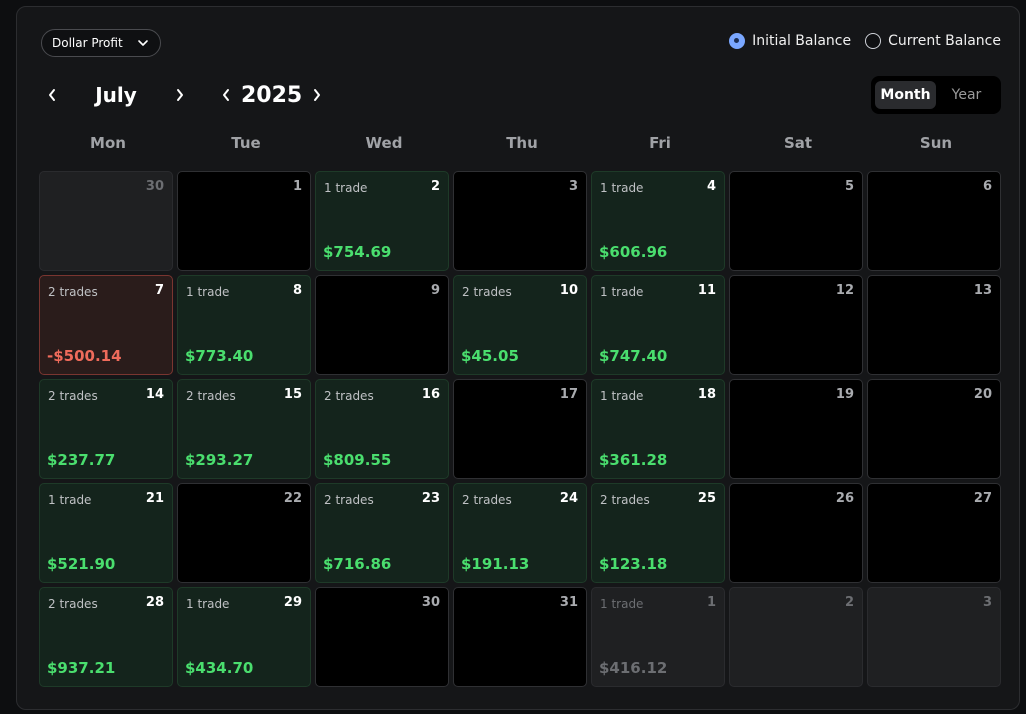  I want to click on daily-pnl: $361.28, so click(633, 460).